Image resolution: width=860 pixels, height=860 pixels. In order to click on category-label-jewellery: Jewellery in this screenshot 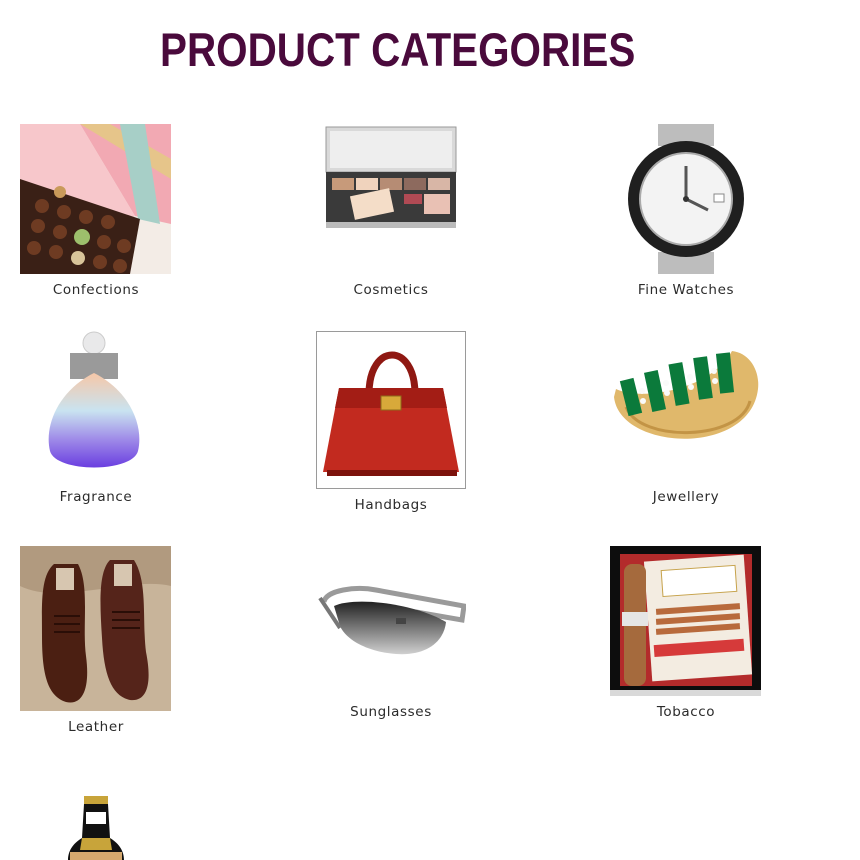, I will do `click(686, 497)`.